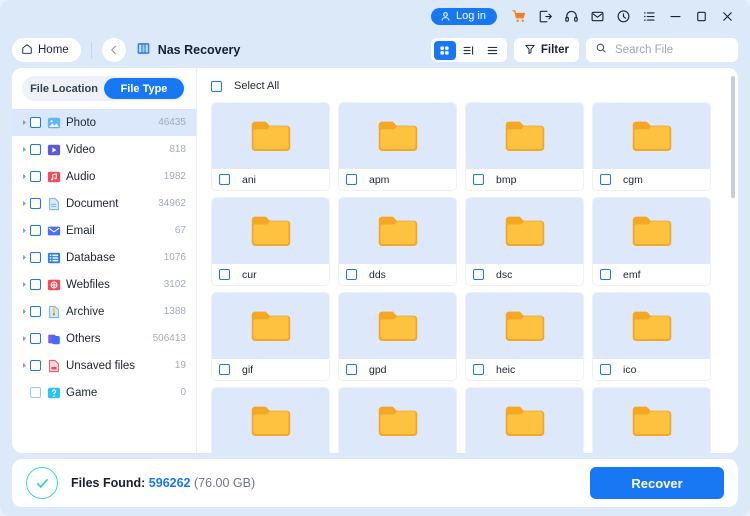  What do you see at coordinates (675, 16) in the screenshot?
I see `minimize-icon` at bounding box center [675, 16].